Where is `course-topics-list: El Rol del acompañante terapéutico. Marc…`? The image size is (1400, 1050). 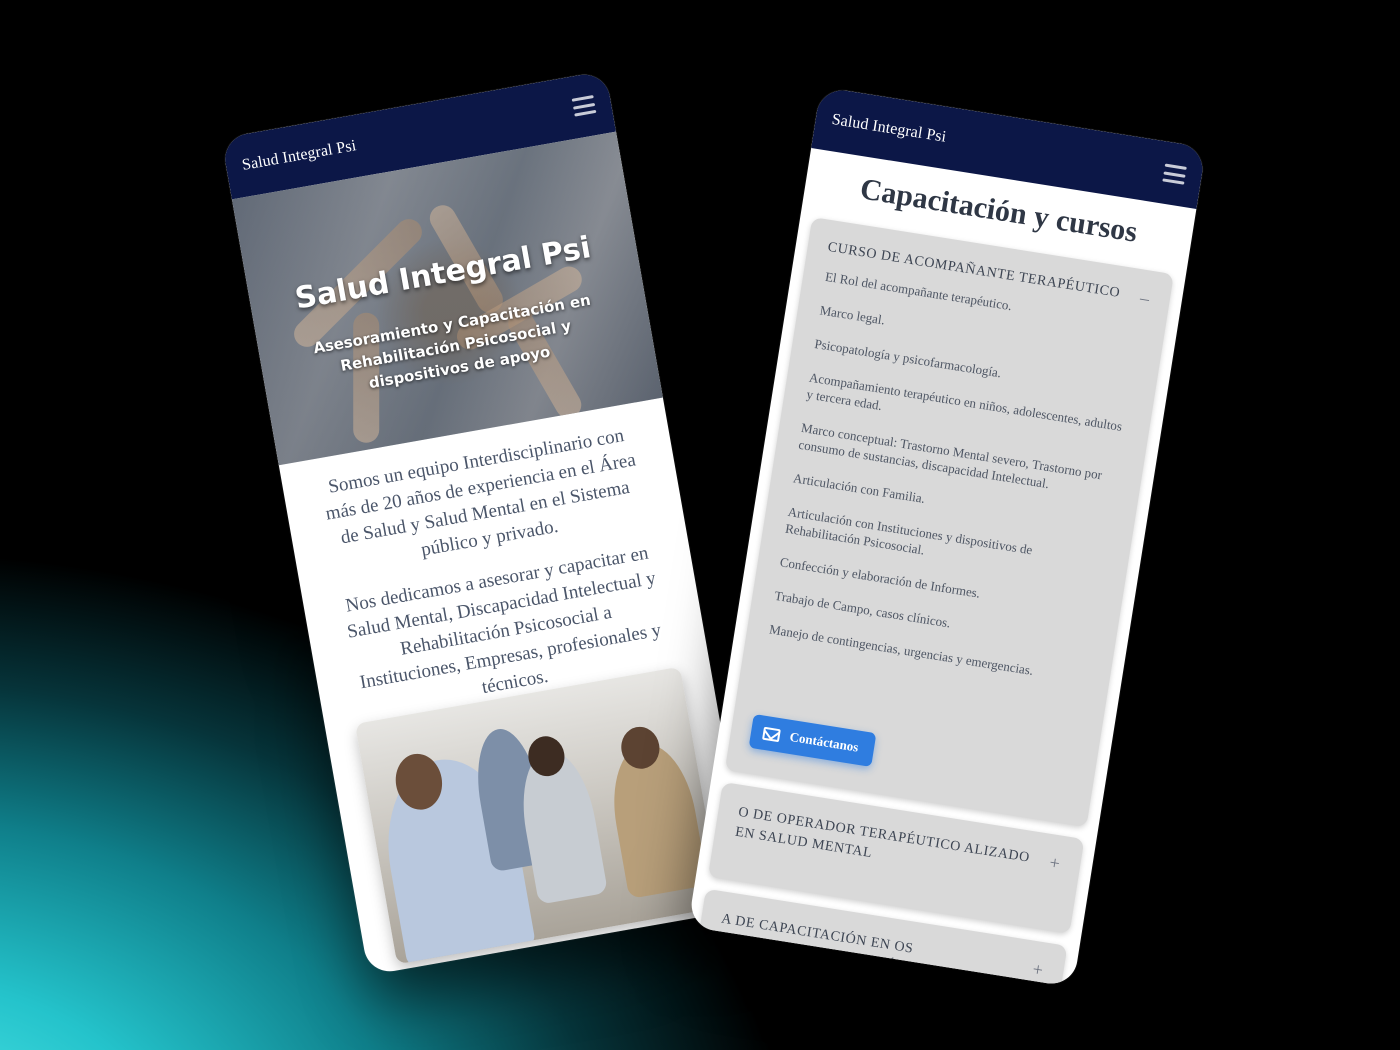
course-topics-list: El Rol del acompañante terapéutico. Marc… is located at coordinates (956, 476).